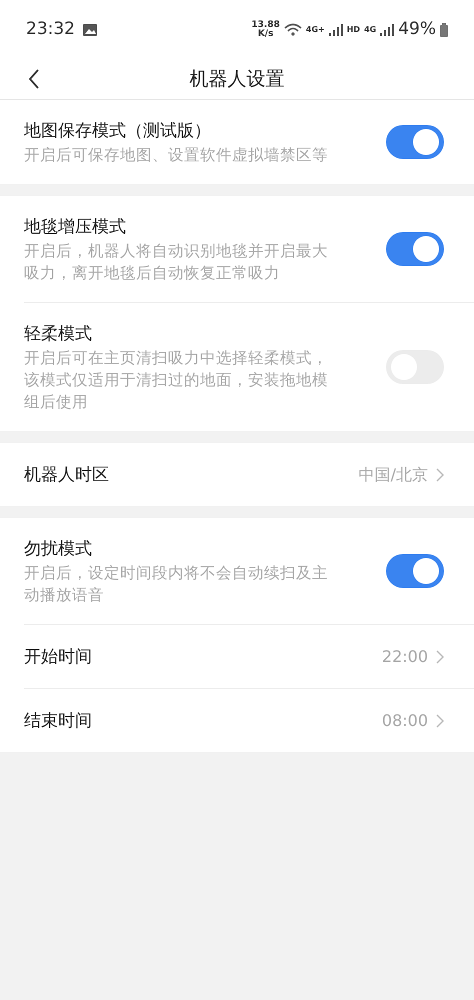 The image size is (474, 1000). I want to click on setting-title: 地图保存模式（测试版）, so click(118, 131).